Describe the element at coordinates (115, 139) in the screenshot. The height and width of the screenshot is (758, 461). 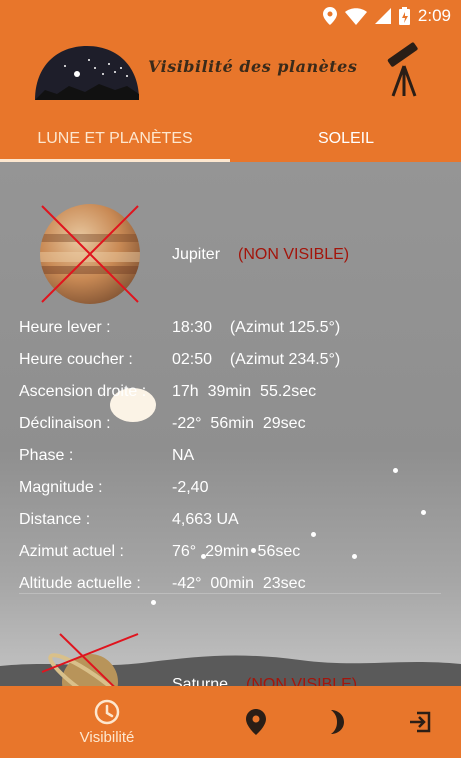
I see `tab-moon-and-planets: LUNE ET PLANÈTES` at that location.